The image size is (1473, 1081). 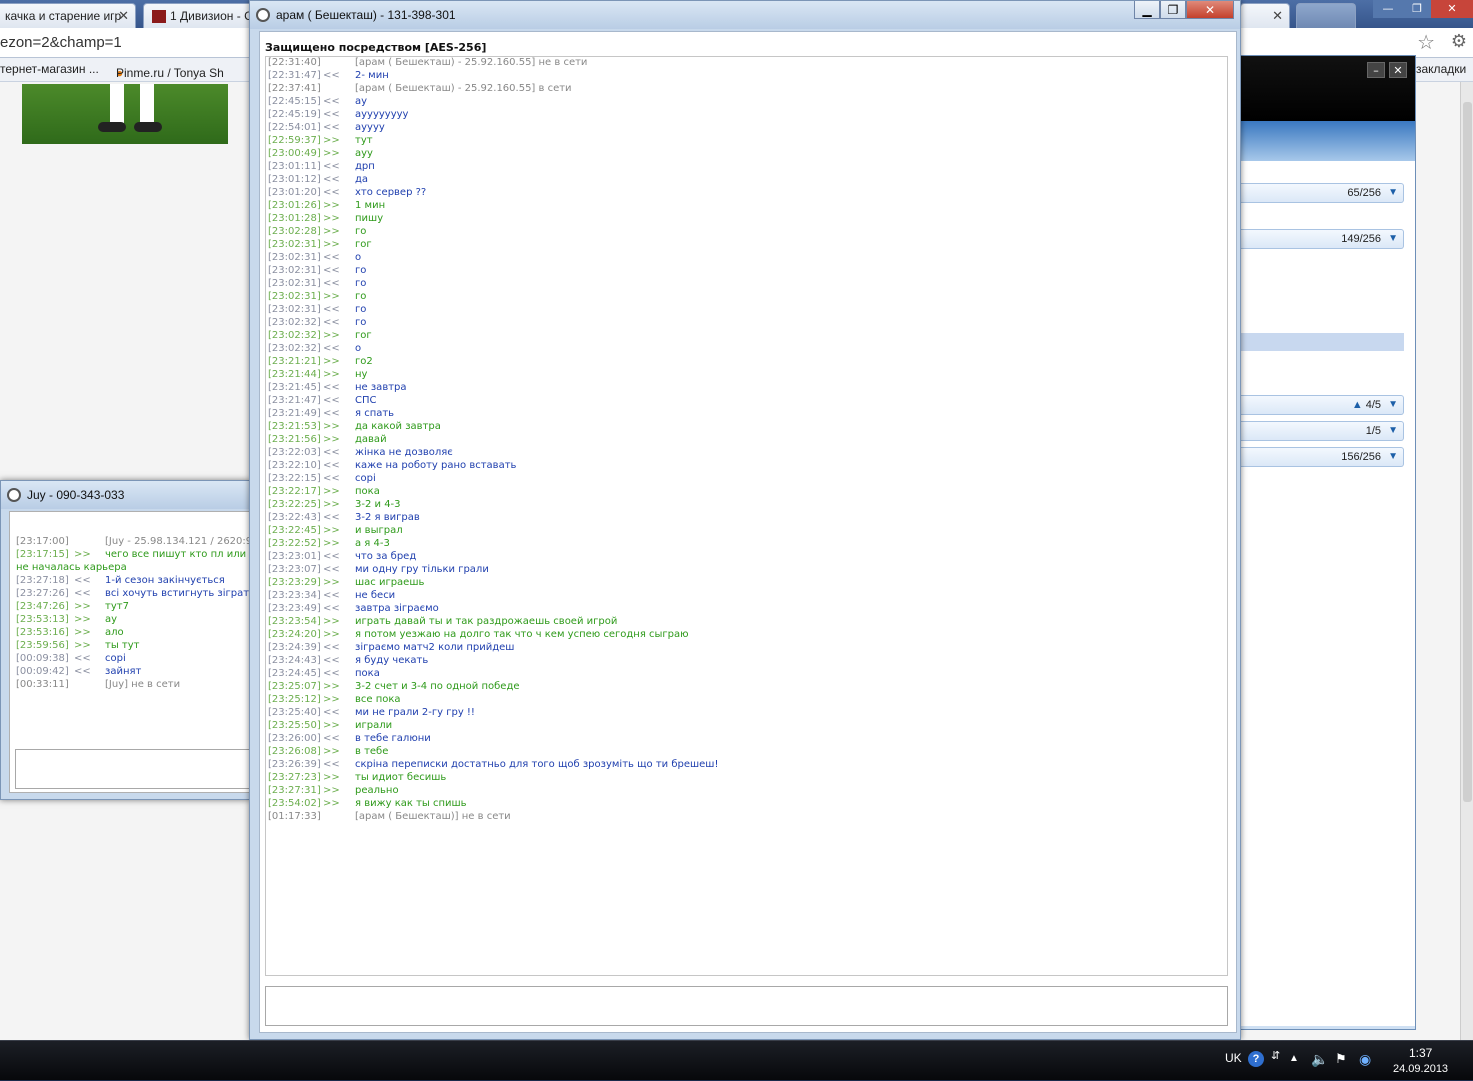 What do you see at coordinates (294, 413) in the screenshot?
I see `message-time: [23:21:49]` at bounding box center [294, 413].